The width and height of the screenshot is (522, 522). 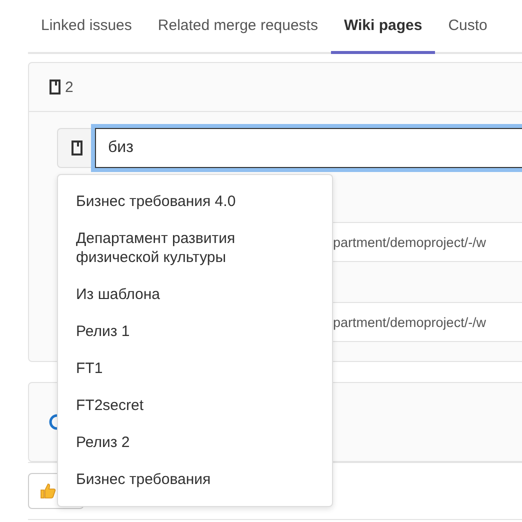 What do you see at coordinates (86, 27) in the screenshot?
I see `tab: Linked issues` at bounding box center [86, 27].